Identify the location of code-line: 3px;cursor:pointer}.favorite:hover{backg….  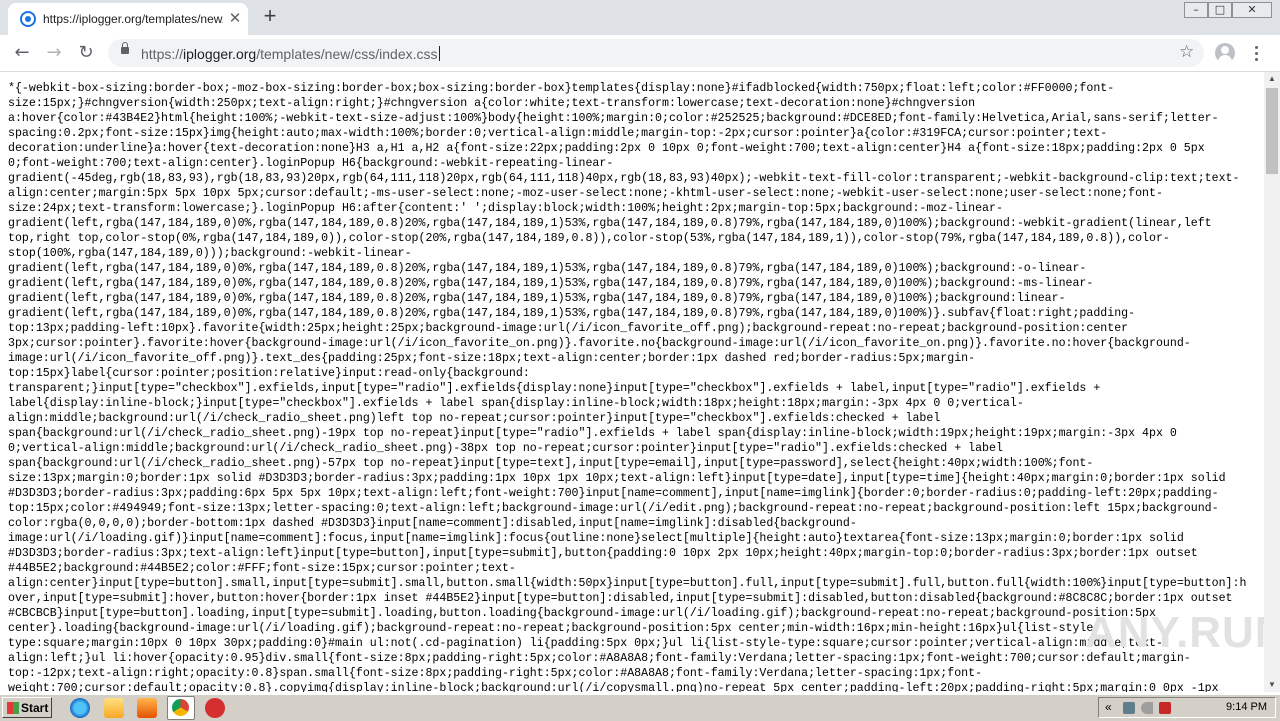
(599, 343).